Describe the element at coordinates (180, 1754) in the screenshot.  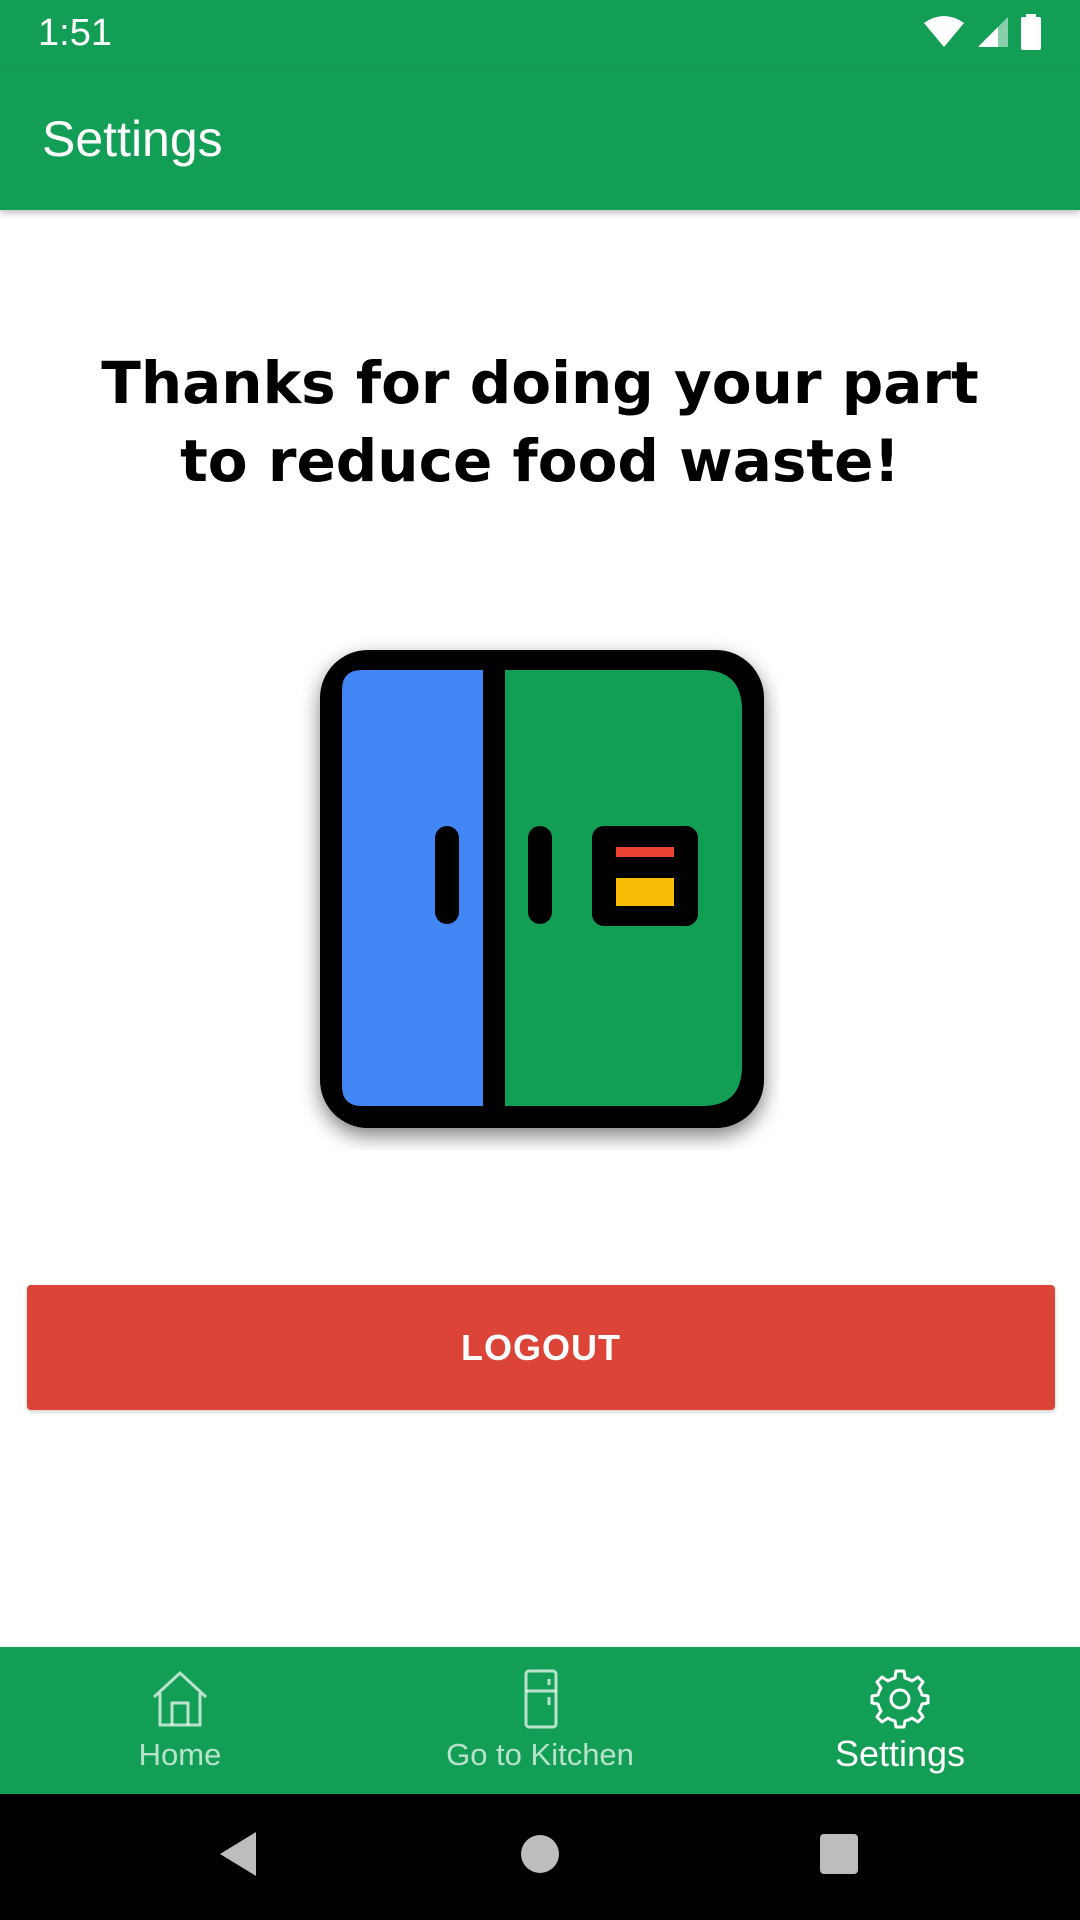
I see `nav-label-home: Home` at that location.